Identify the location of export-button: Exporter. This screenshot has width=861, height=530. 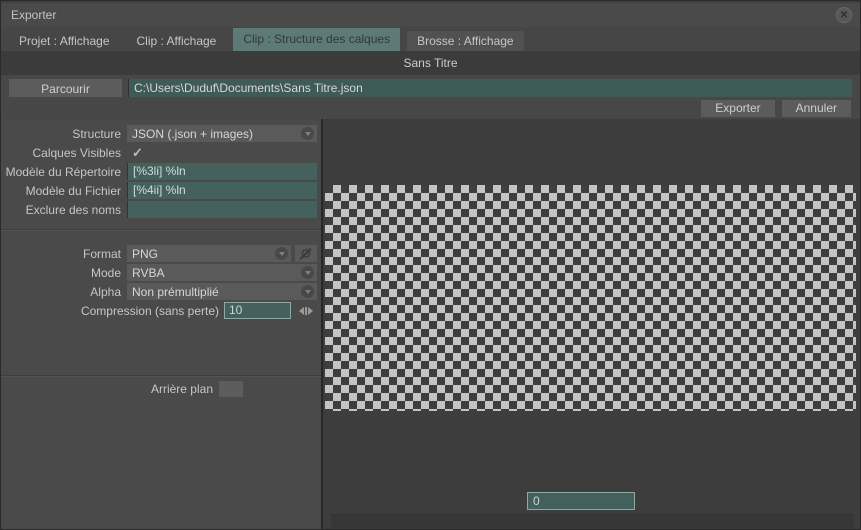
(738, 108).